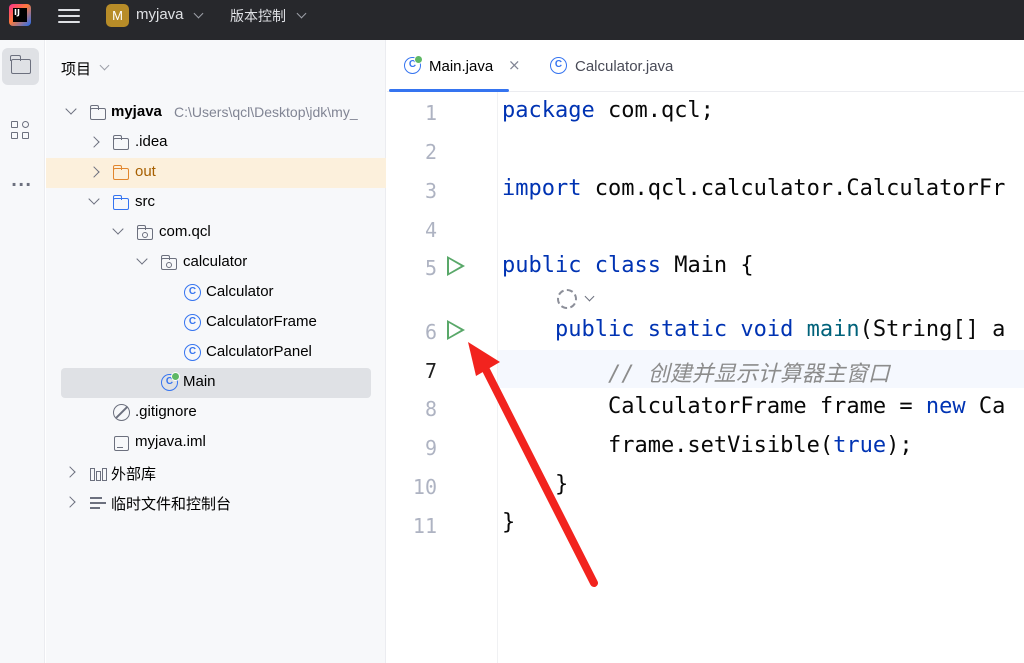 This screenshot has width=1024, height=663. I want to click on tab-main-java: C Main.java ×, so click(457, 66).